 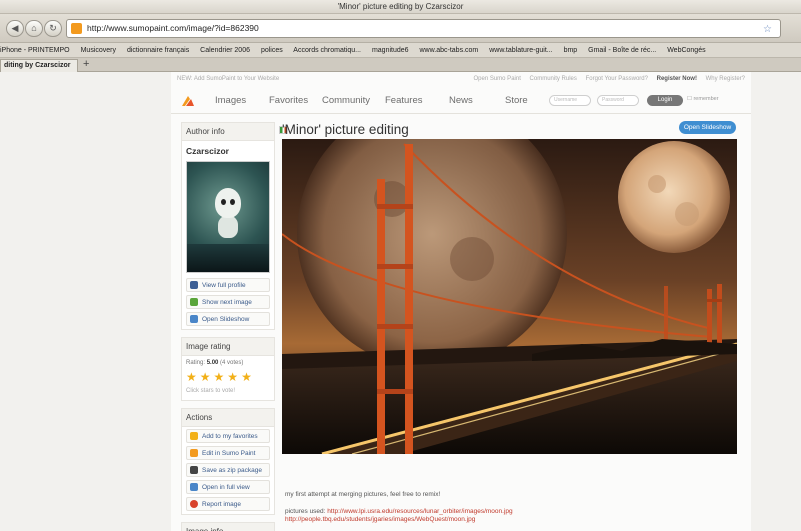 I want to click on nav-features: Features, so click(x=404, y=100).